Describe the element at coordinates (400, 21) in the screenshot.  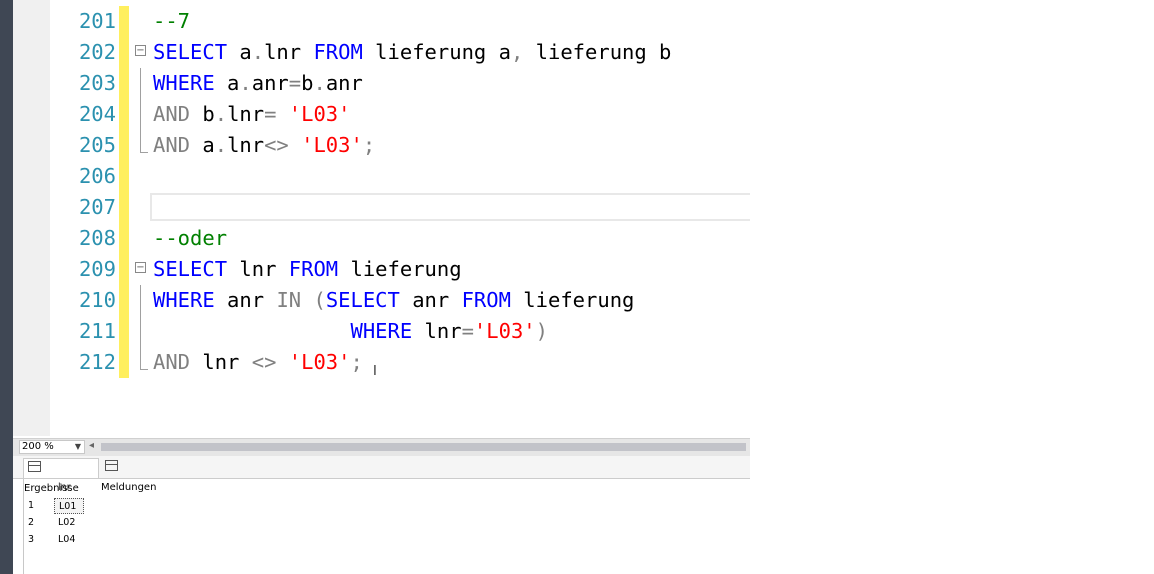
I see `code-line: 201 --7` at that location.